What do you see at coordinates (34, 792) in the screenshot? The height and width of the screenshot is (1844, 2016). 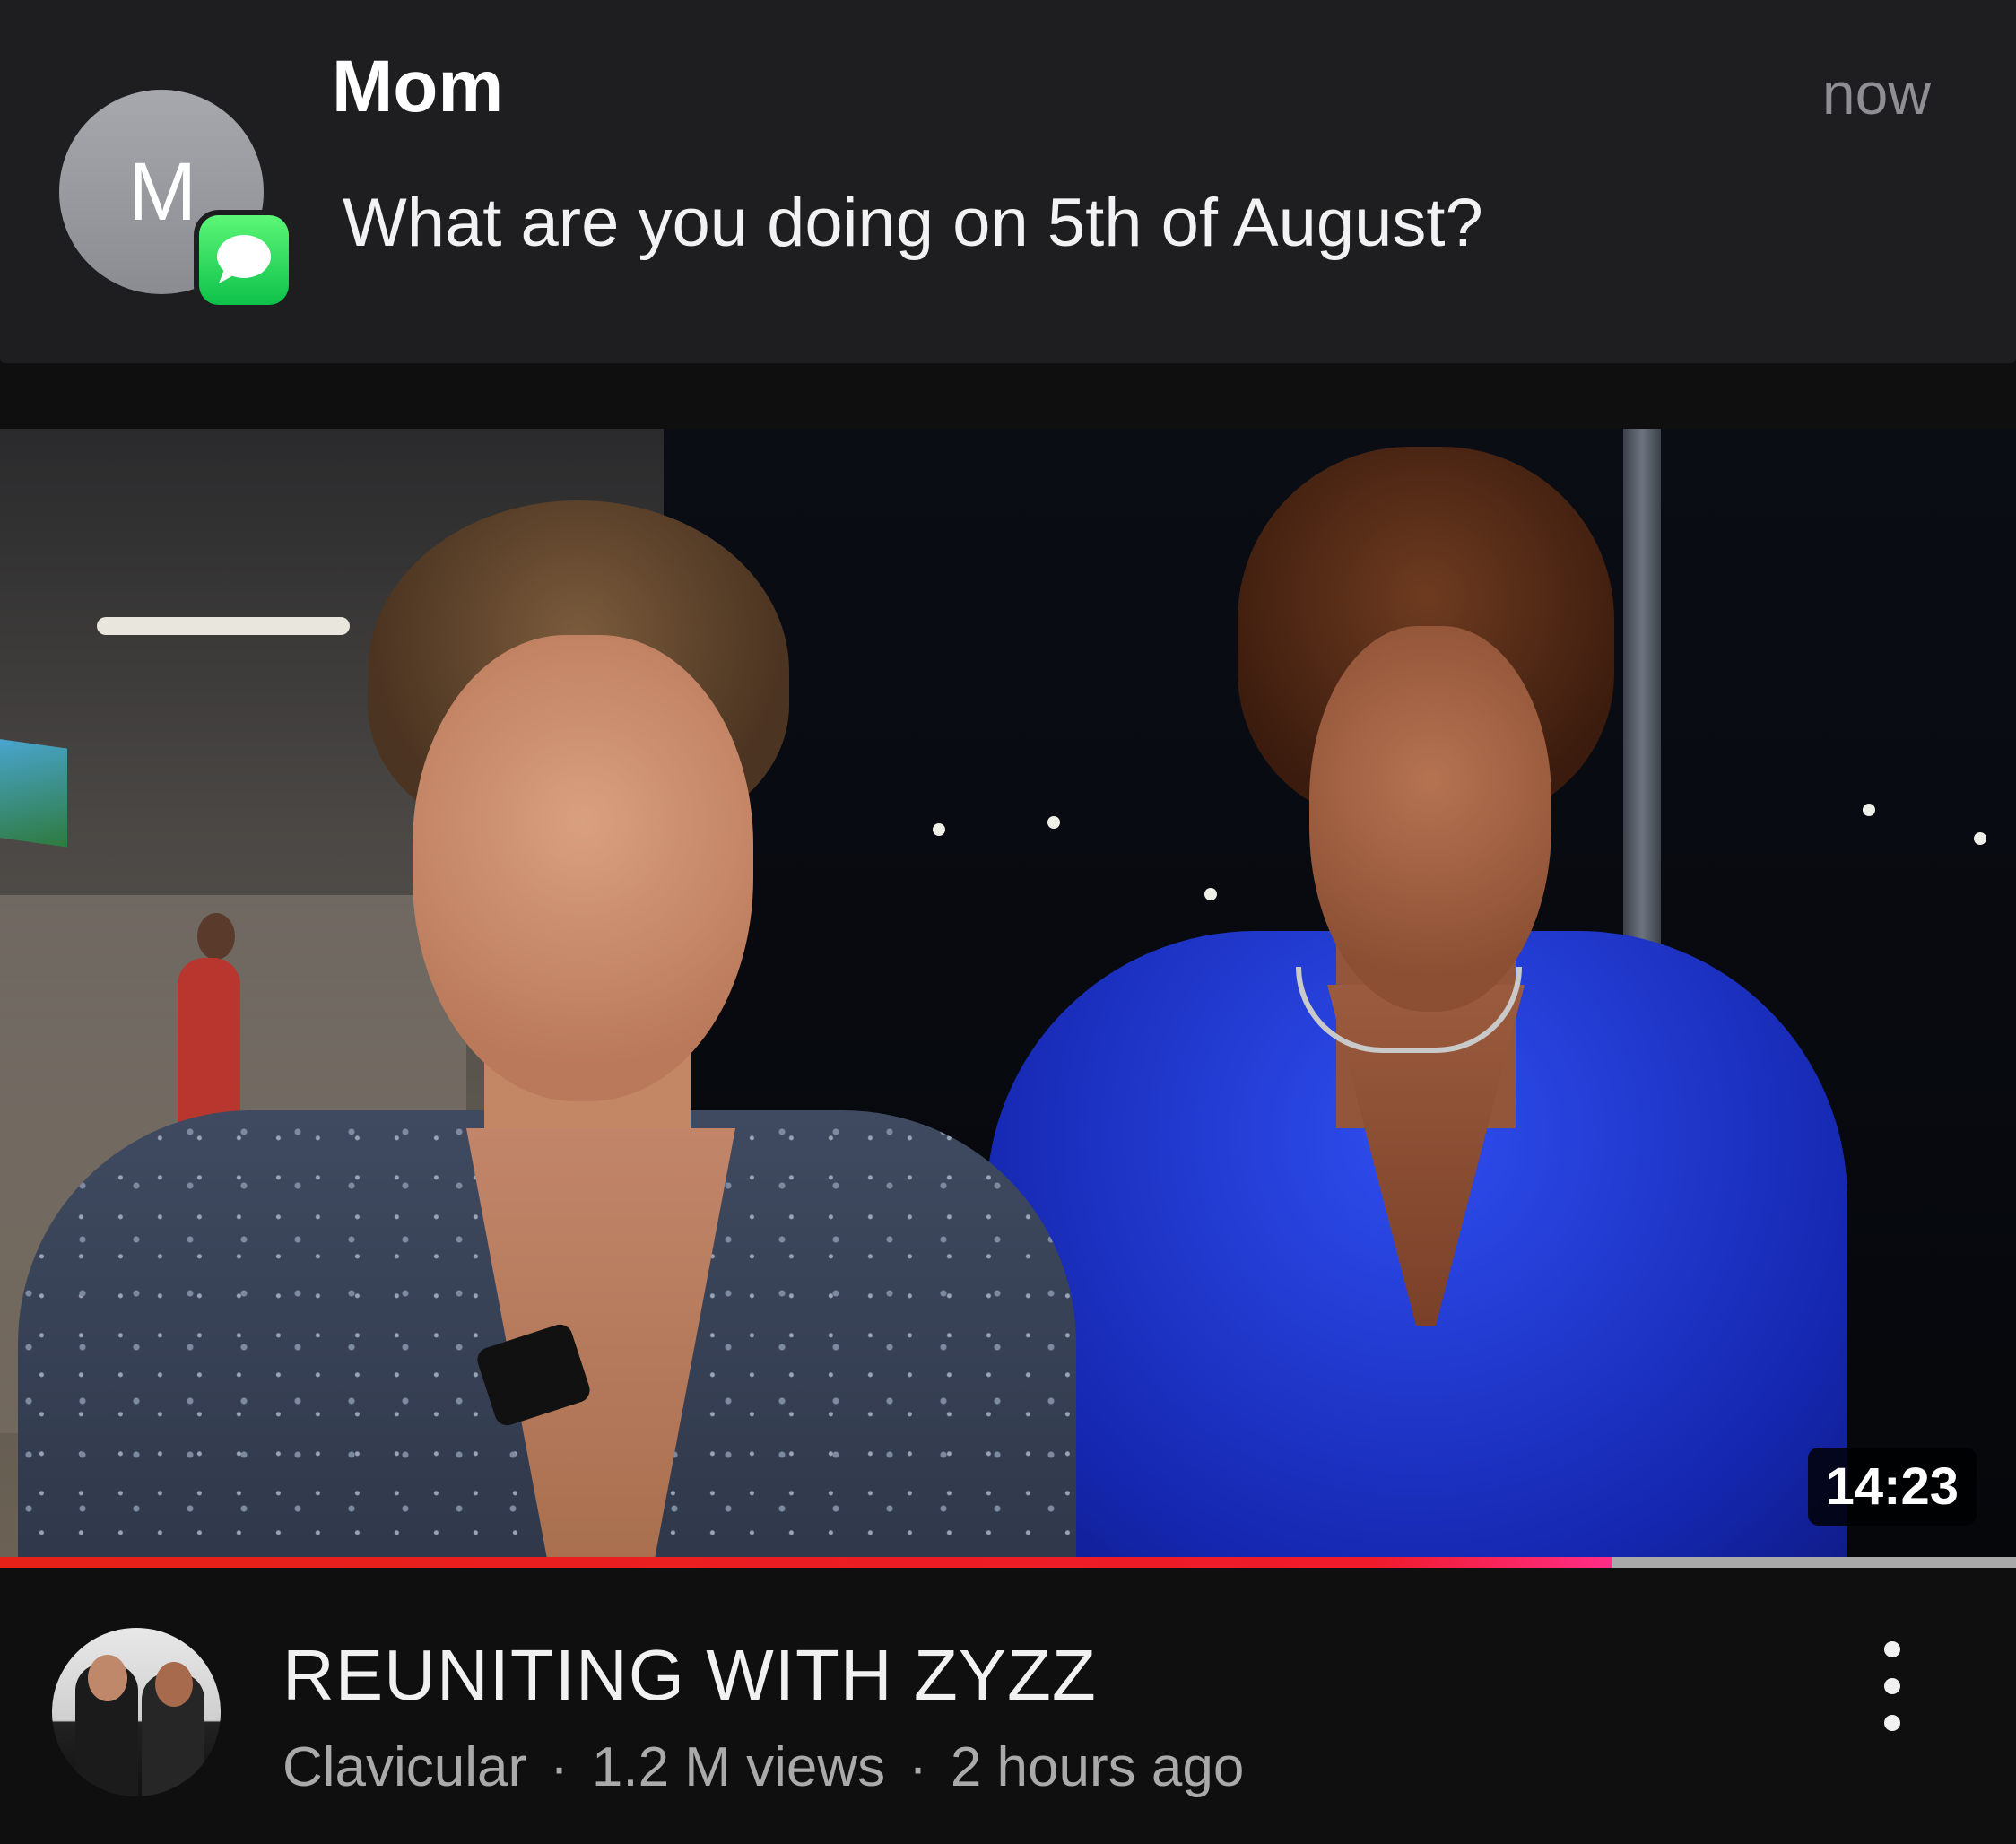 I see `thumbnail-tv-screen` at bounding box center [34, 792].